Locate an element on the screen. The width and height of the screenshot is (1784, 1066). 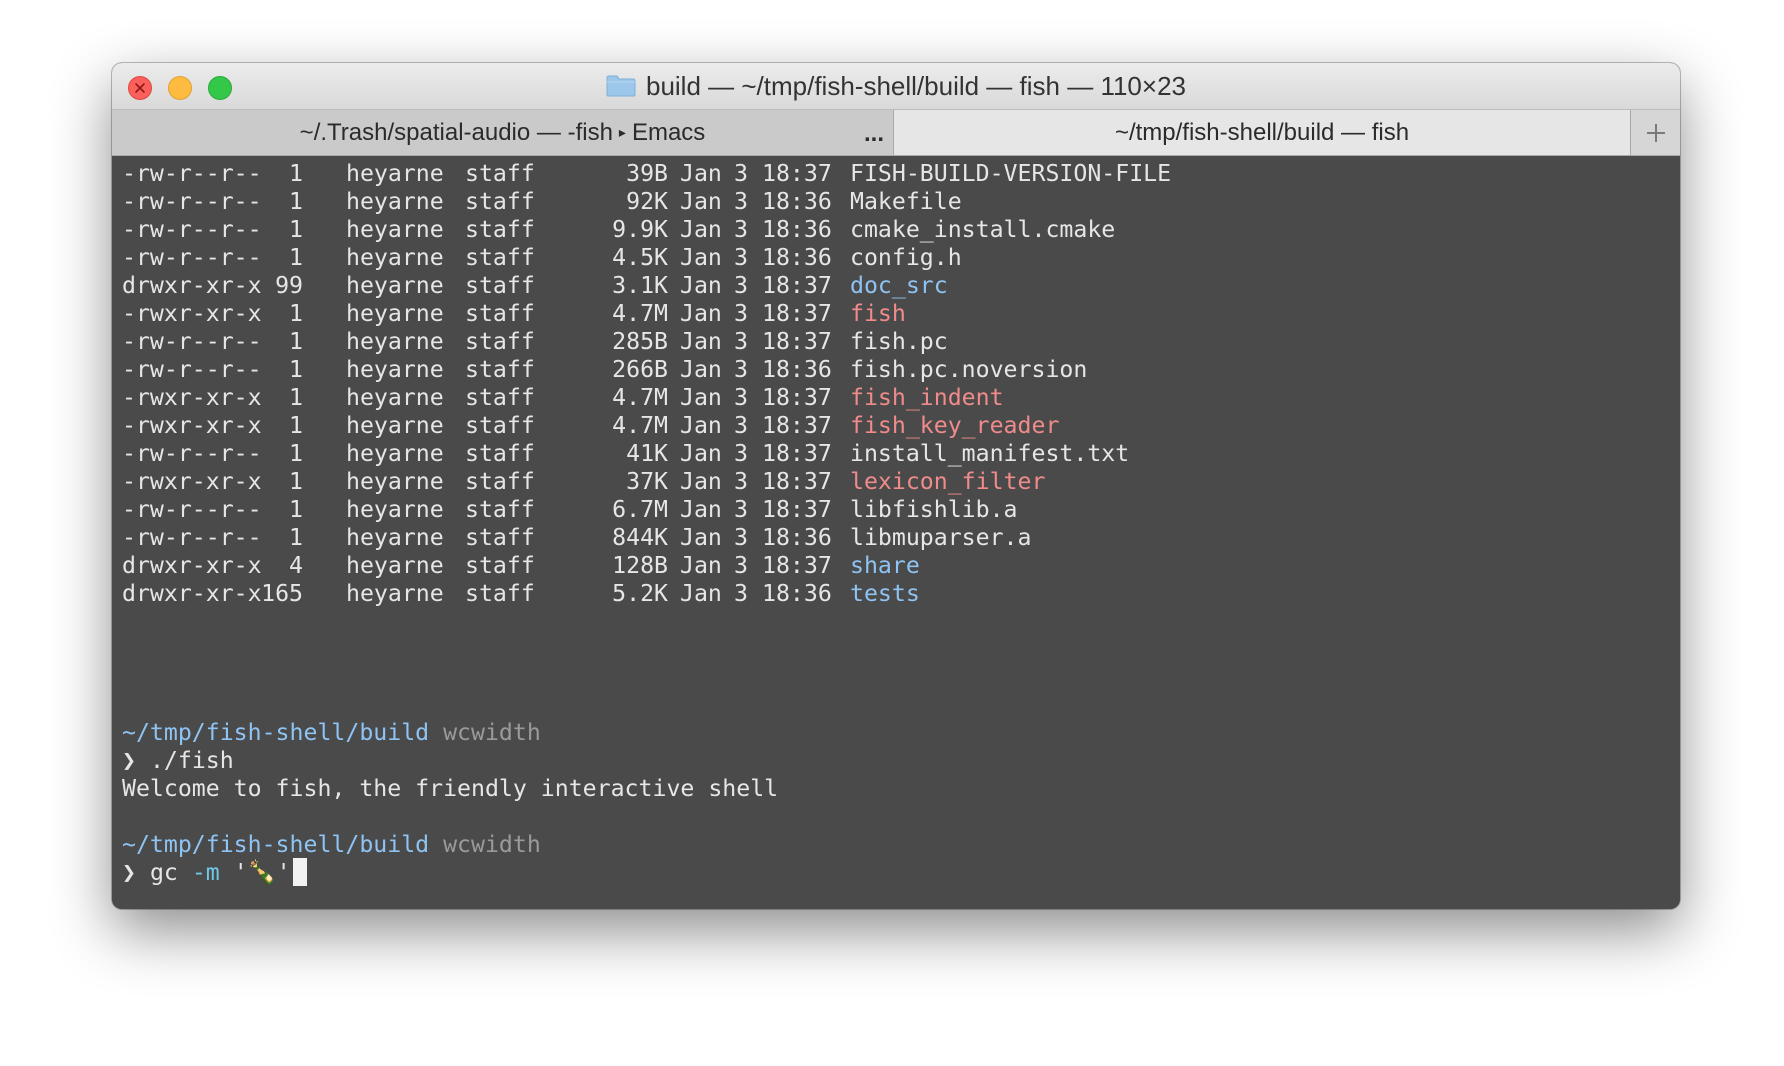
triangle-right-icon: ▸ is located at coordinates (622, 132).